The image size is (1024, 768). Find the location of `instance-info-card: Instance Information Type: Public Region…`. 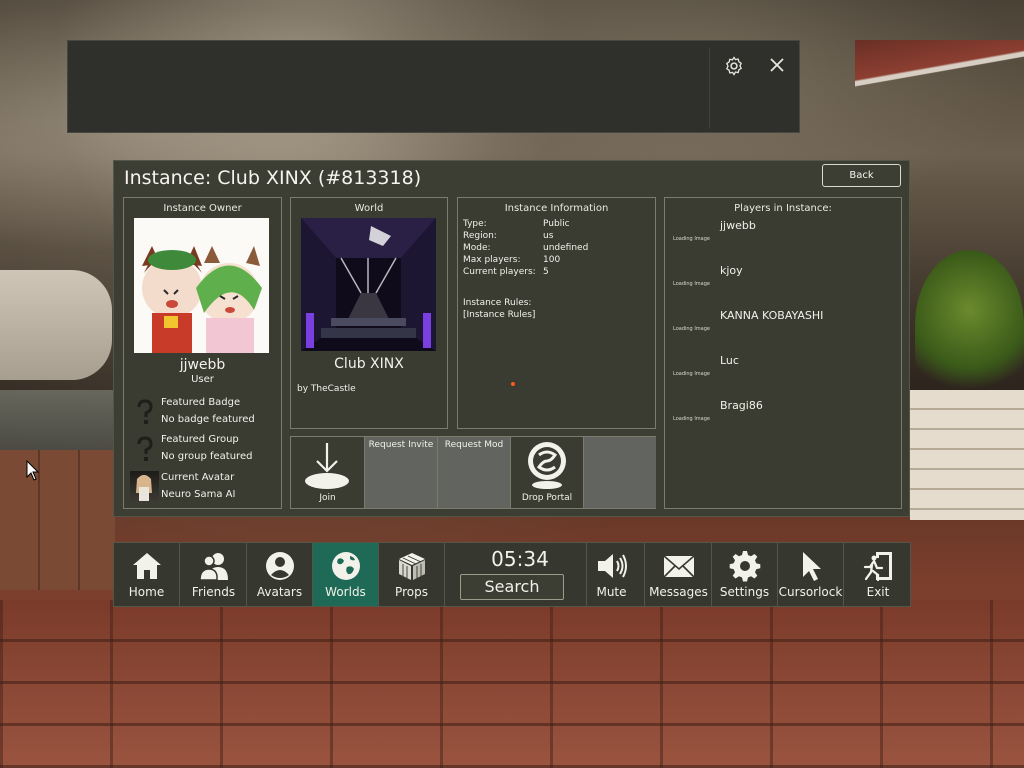

instance-info-card: Instance Information Type: Public Region… is located at coordinates (556, 313).